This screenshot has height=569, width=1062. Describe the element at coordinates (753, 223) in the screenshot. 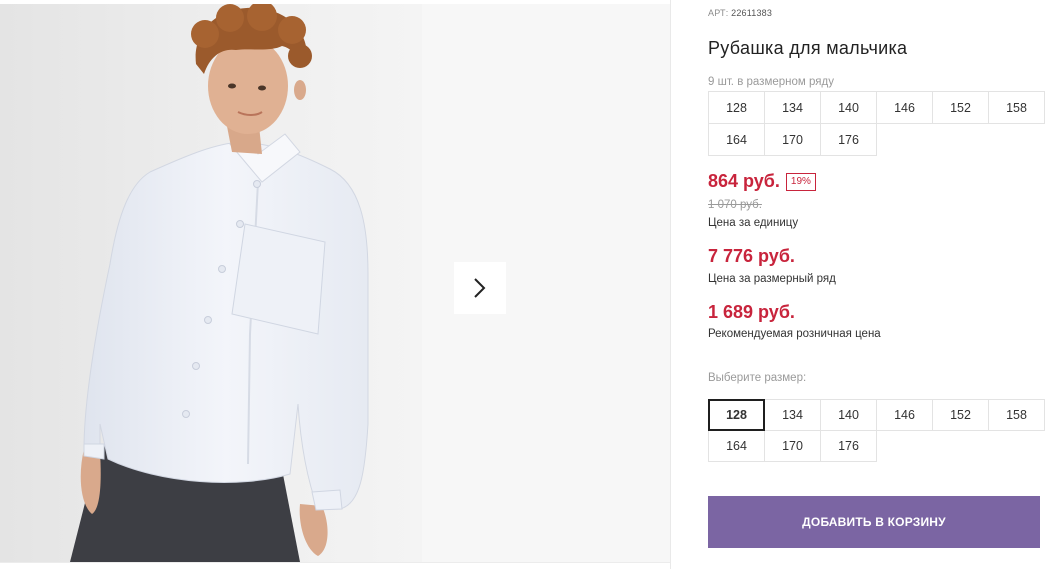

I see `unit-price-label: Цена за единицу` at that location.